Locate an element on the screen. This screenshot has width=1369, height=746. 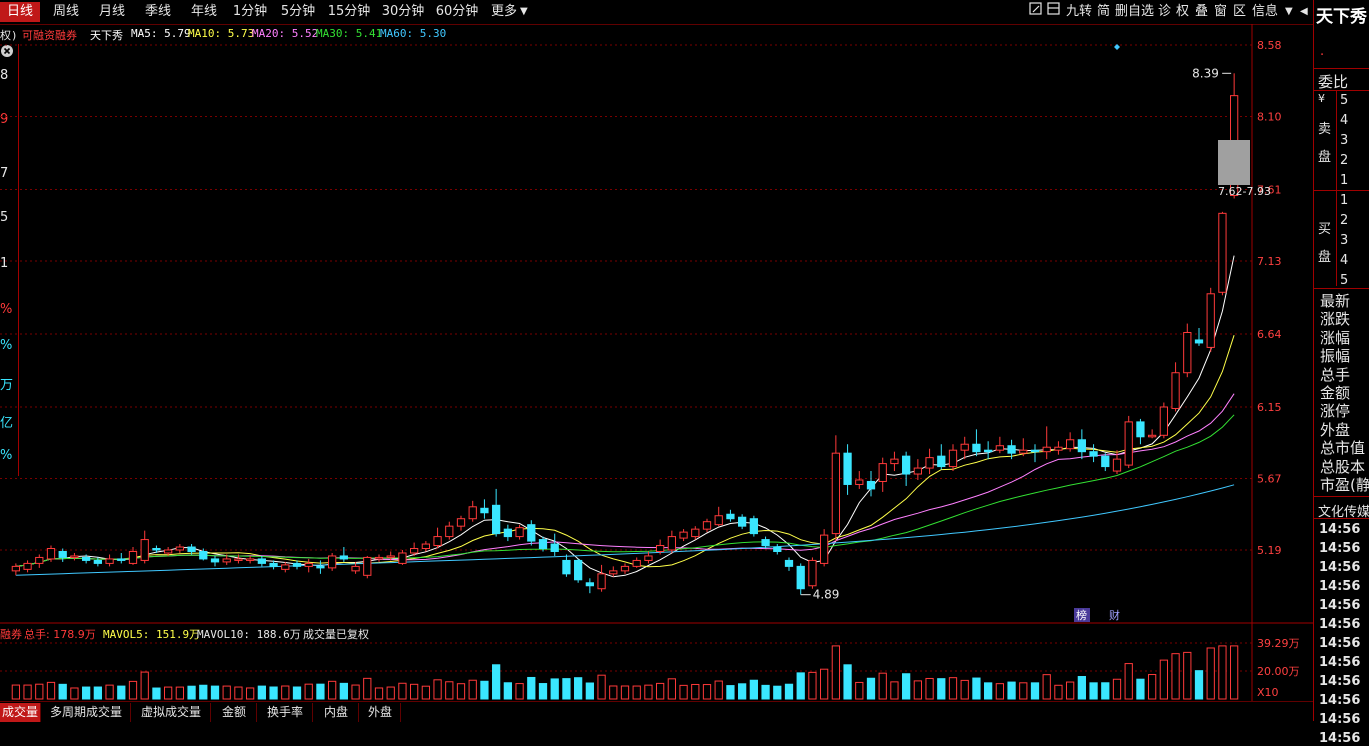
price-axis-label: 8.10 is located at coordinates (1269, 117).